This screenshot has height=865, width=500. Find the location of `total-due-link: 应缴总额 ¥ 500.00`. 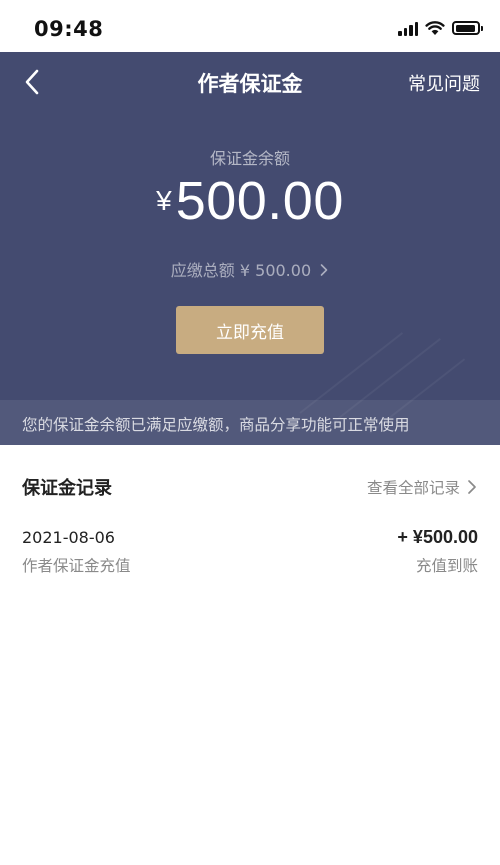

total-due-link: 应缴总额 ¥ 500.00 is located at coordinates (250, 269).